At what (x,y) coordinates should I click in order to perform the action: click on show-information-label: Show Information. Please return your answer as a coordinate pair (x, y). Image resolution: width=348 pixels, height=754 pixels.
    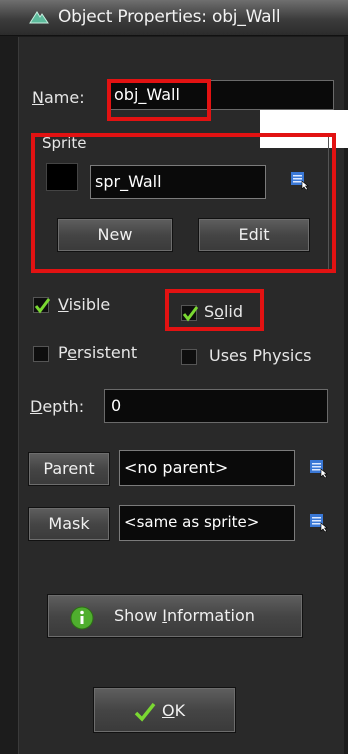
    Looking at the image, I should click on (184, 615).